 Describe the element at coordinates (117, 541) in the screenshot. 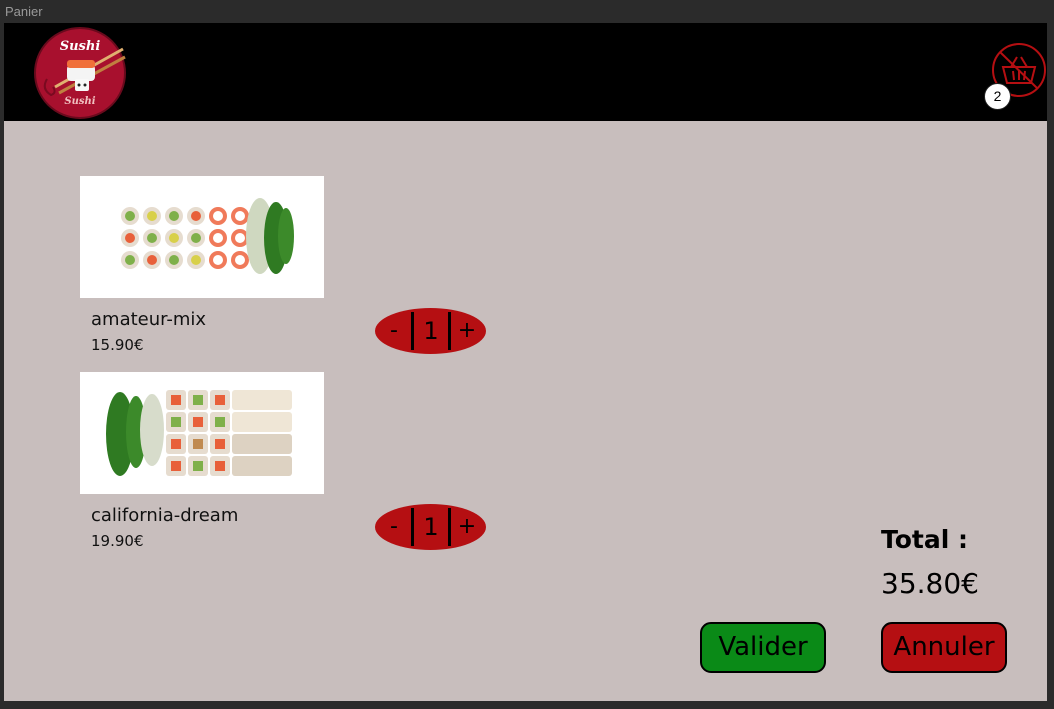

I see `item-price: 19.90€` at that location.